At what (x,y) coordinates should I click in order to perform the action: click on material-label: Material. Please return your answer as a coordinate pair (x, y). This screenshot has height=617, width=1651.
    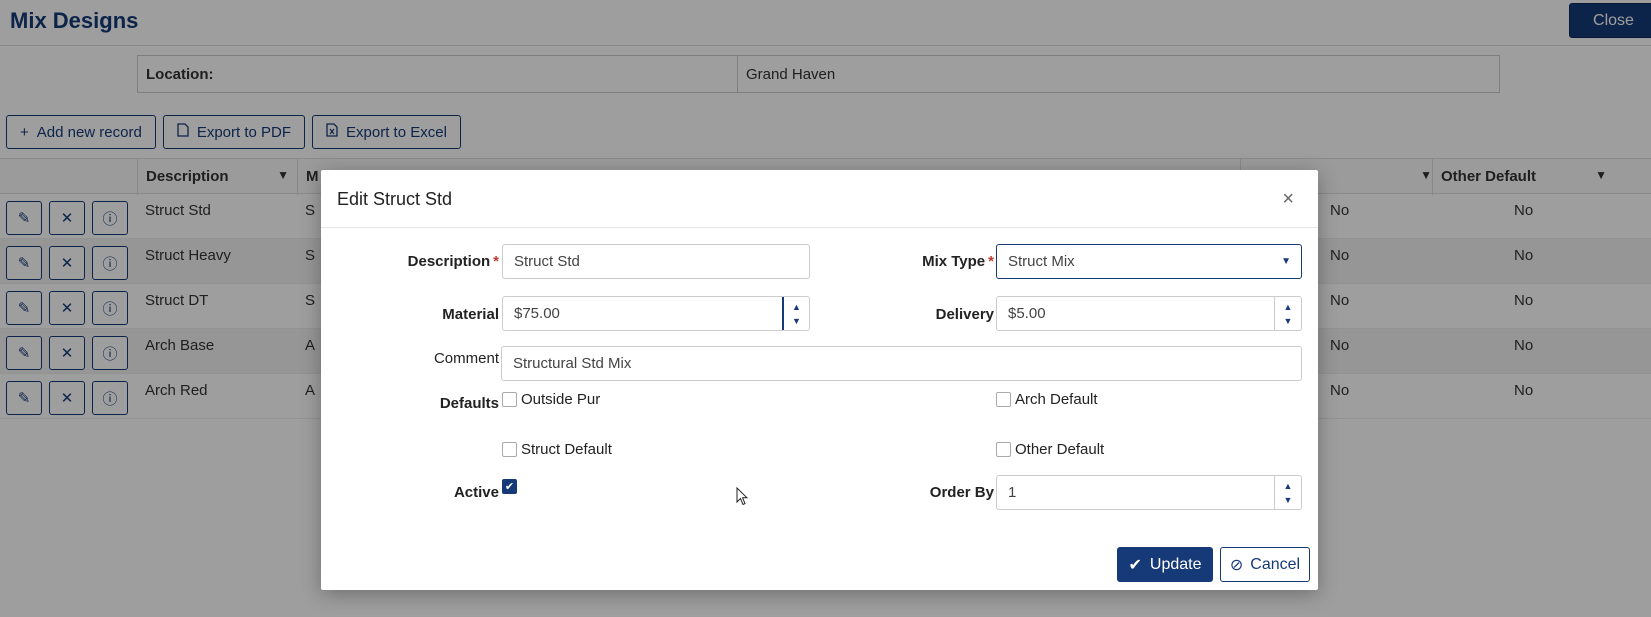
    Looking at the image, I should click on (470, 314).